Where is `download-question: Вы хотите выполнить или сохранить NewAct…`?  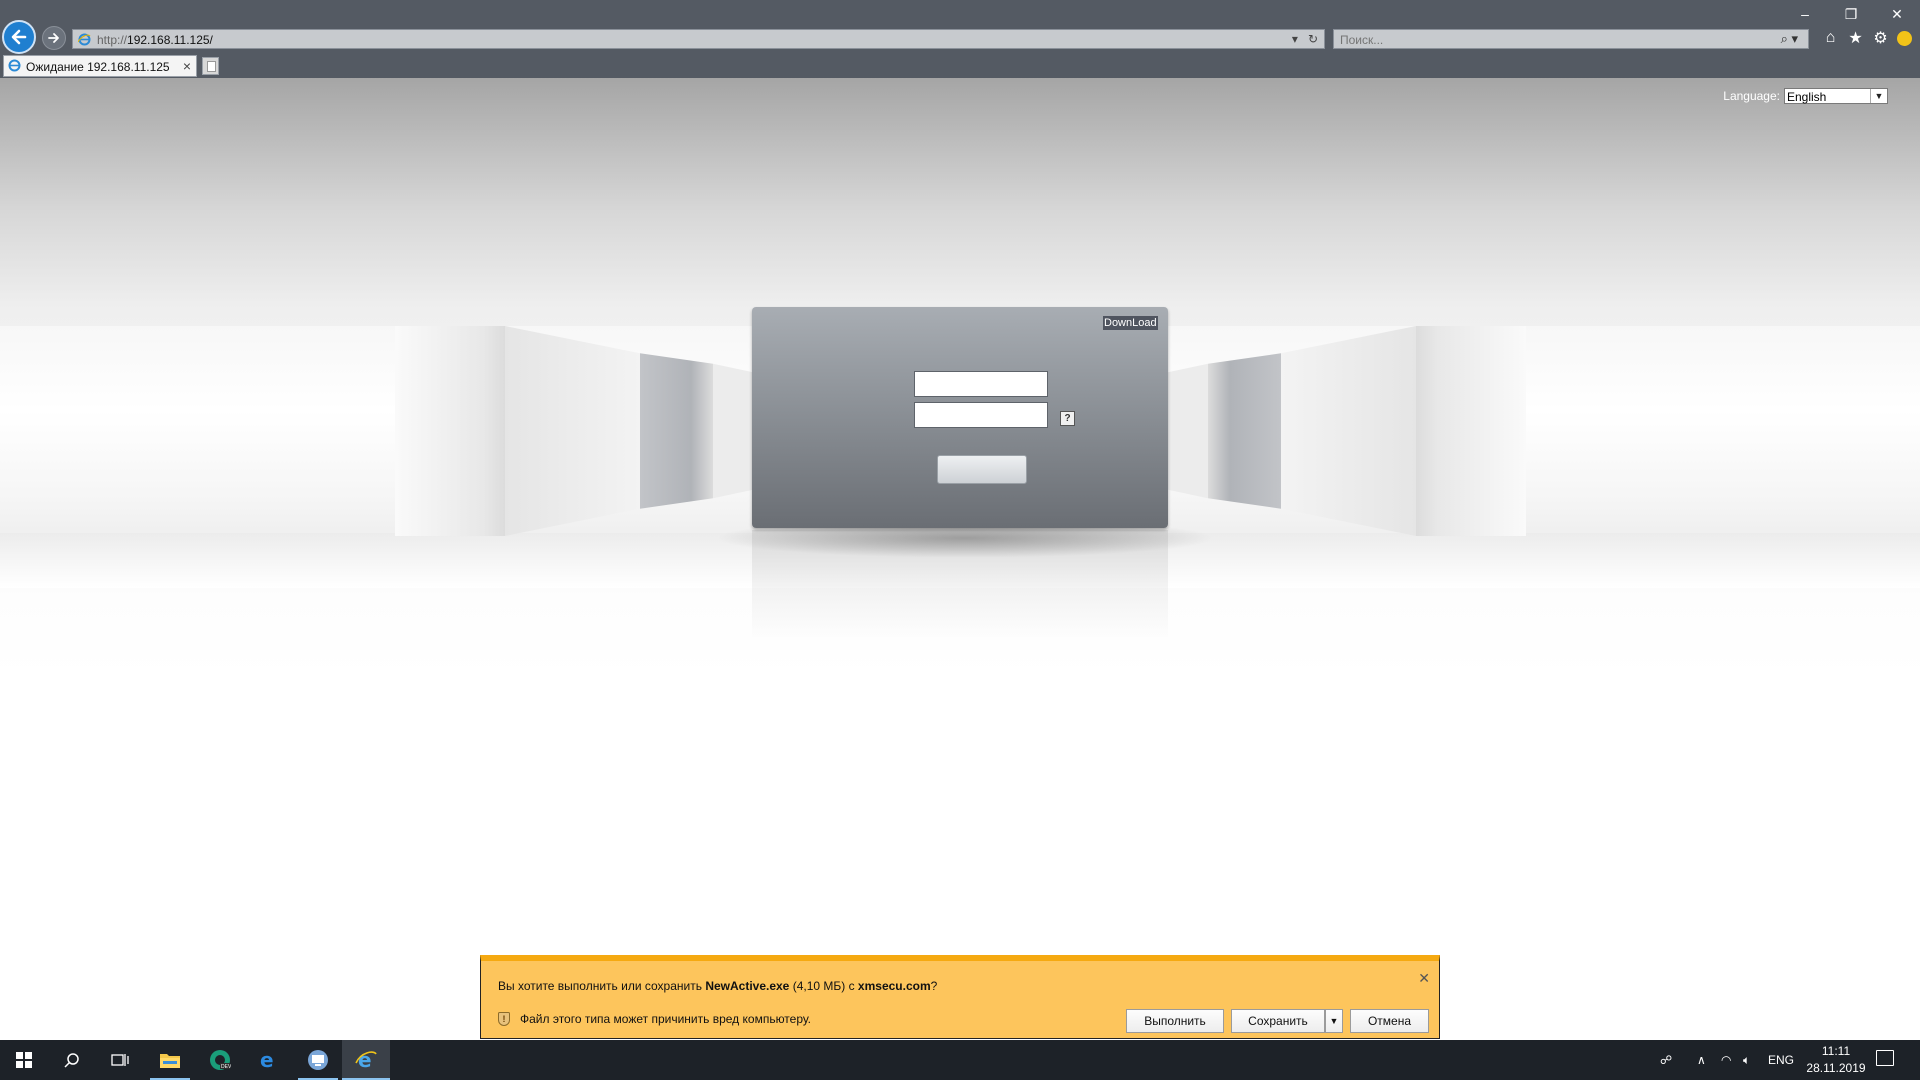
download-question: Вы хотите выполнить или сохранить NewAct… is located at coordinates (717, 986).